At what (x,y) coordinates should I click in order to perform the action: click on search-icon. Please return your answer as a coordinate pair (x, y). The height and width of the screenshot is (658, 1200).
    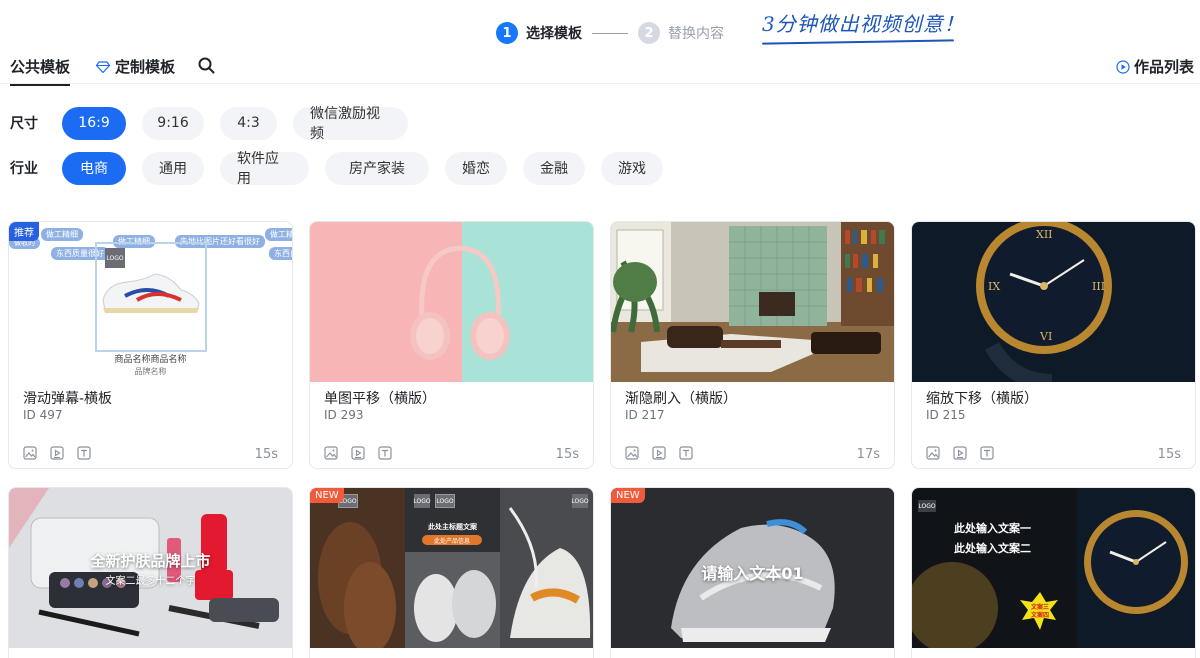
    Looking at the image, I should click on (206, 67).